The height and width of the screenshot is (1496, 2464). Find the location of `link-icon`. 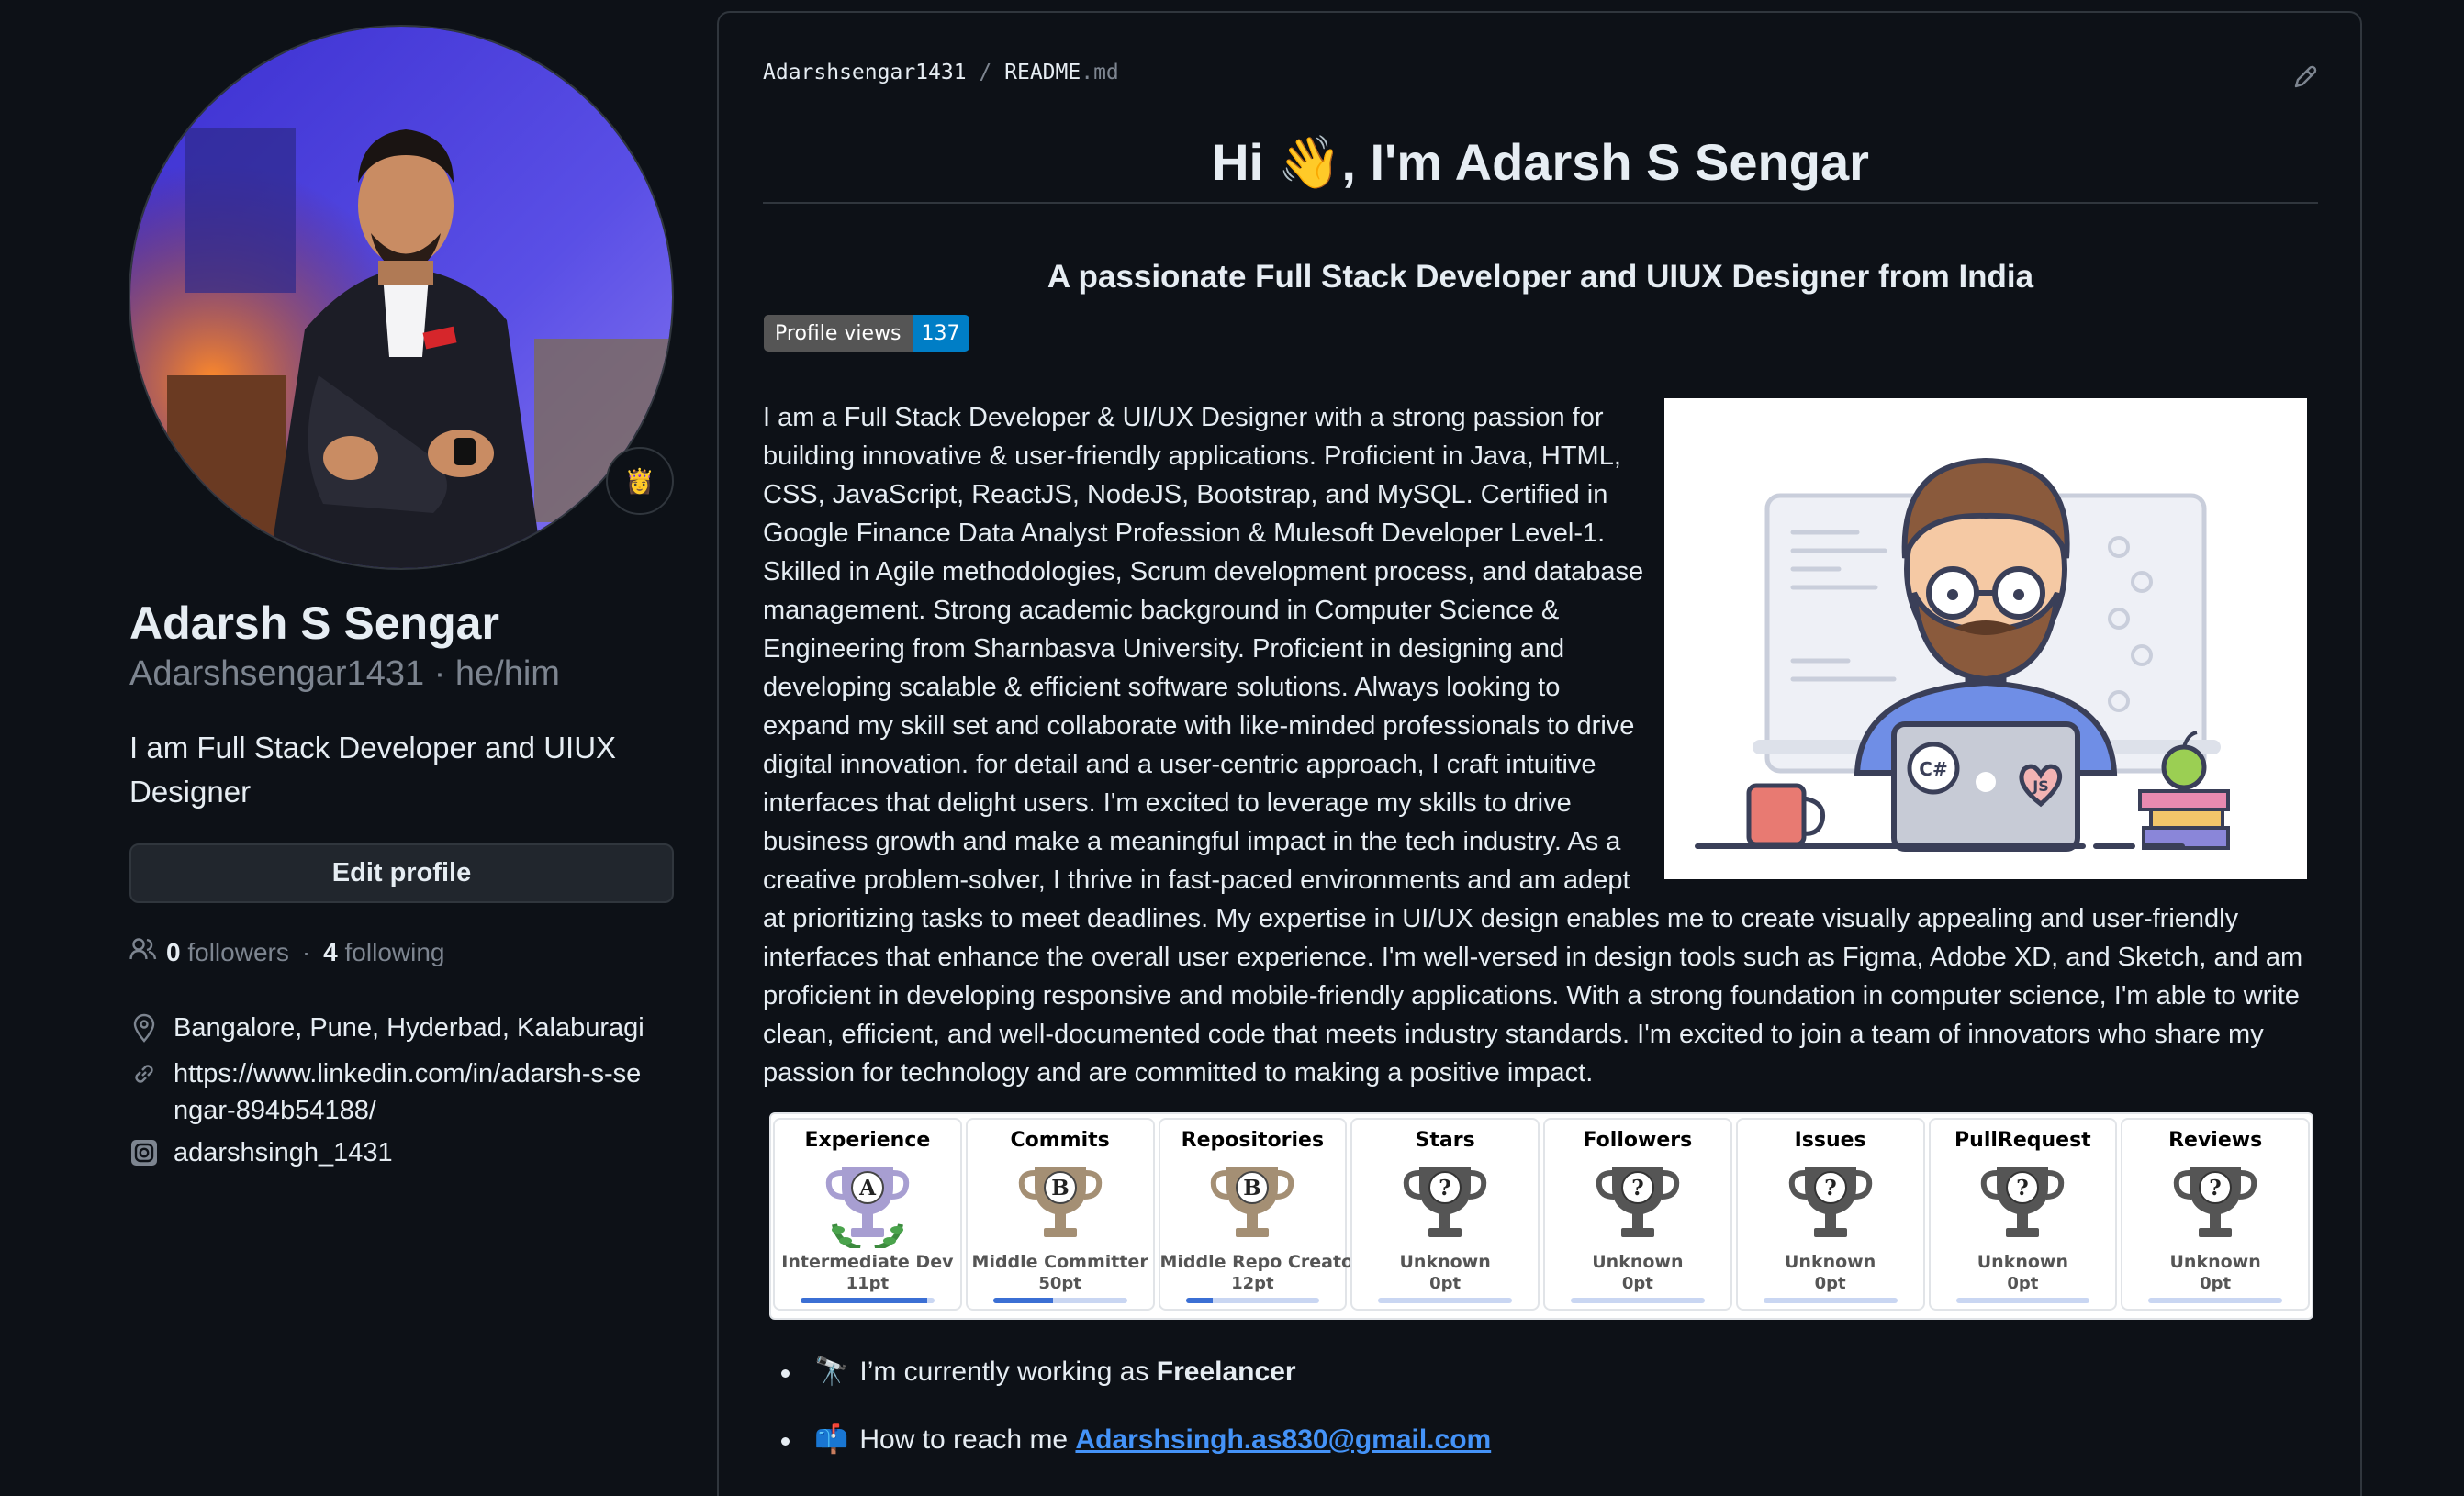

link-icon is located at coordinates (144, 1073).